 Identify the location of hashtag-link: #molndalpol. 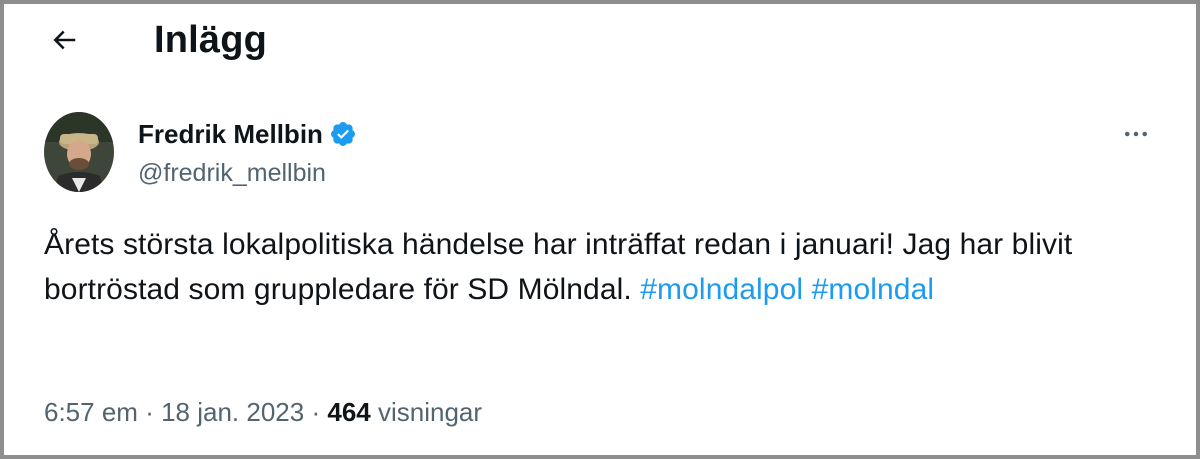
(721, 289).